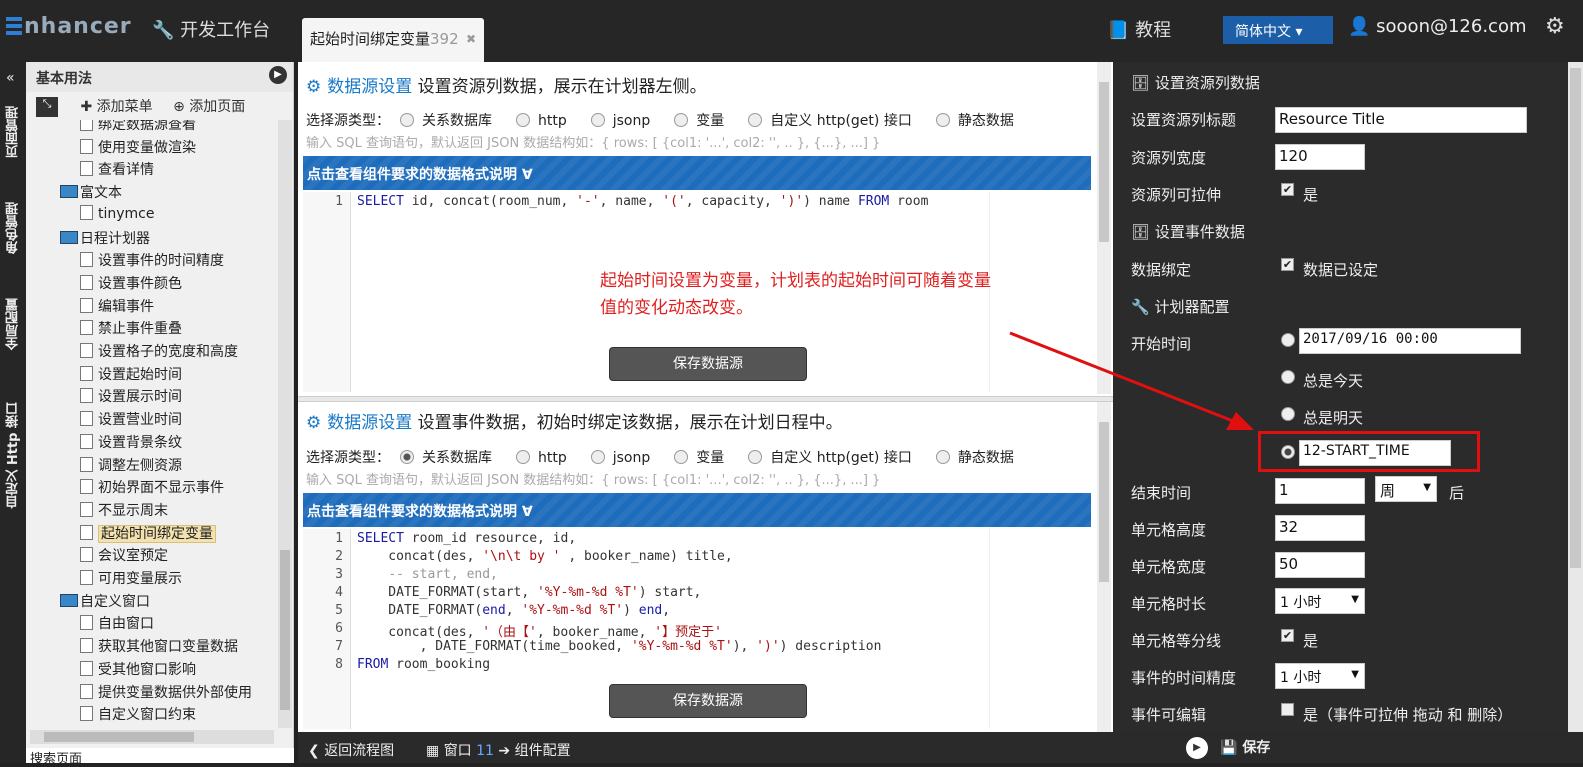 The height and width of the screenshot is (767, 1583). What do you see at coordinates (1320, 676) in the screenshot?
I see `precision-select: 1 小时` at bounding box center [1320, 676].